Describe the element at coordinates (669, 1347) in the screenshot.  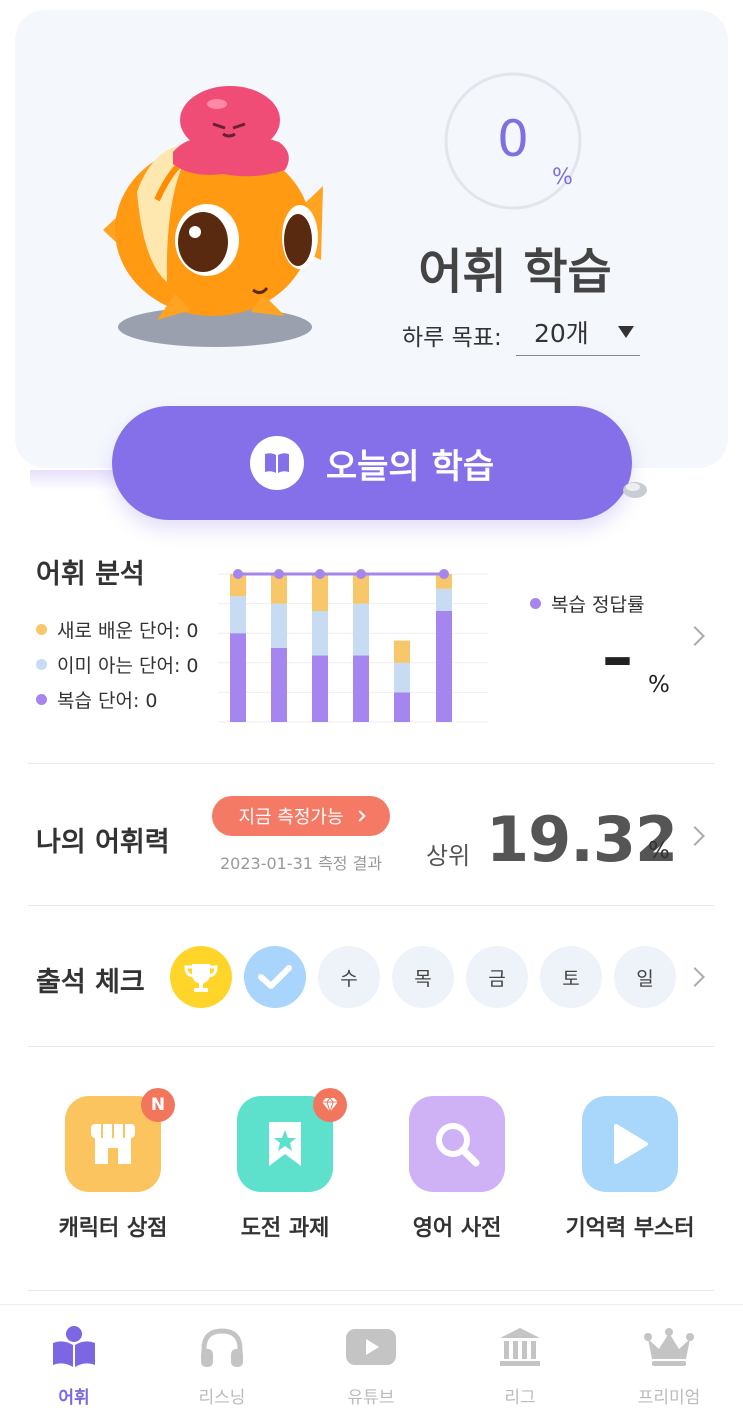
I see `crown-icon` at that location.